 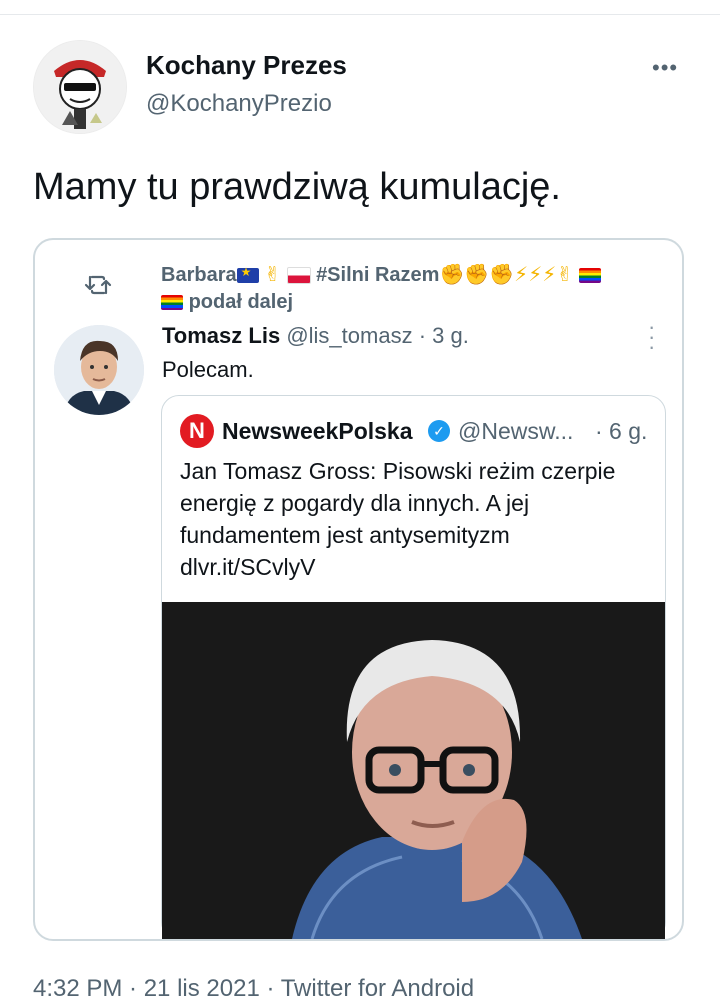 I want to click on quoted-author-handle: @lis_tomasz, so click(x=349, y=335).